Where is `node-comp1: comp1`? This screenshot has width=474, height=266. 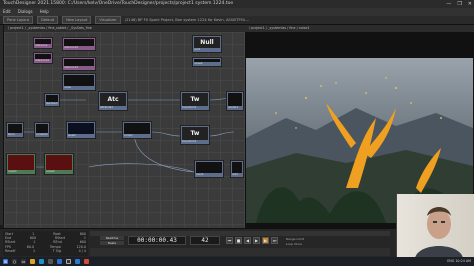 node-comp1: comp1 is located at coordinates (137, 130).